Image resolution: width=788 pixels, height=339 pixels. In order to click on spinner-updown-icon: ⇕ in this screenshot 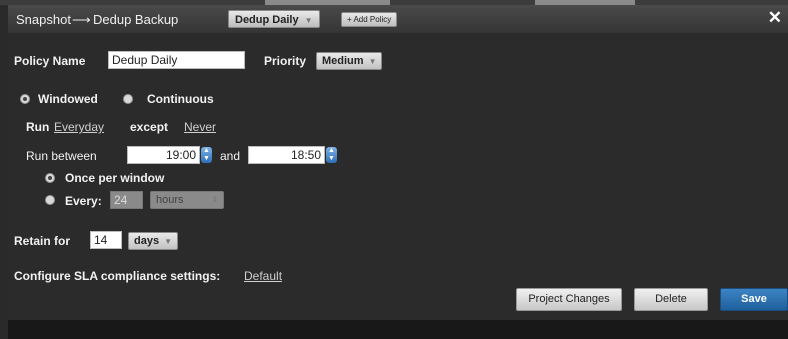, I will do `click(214, 199)`.